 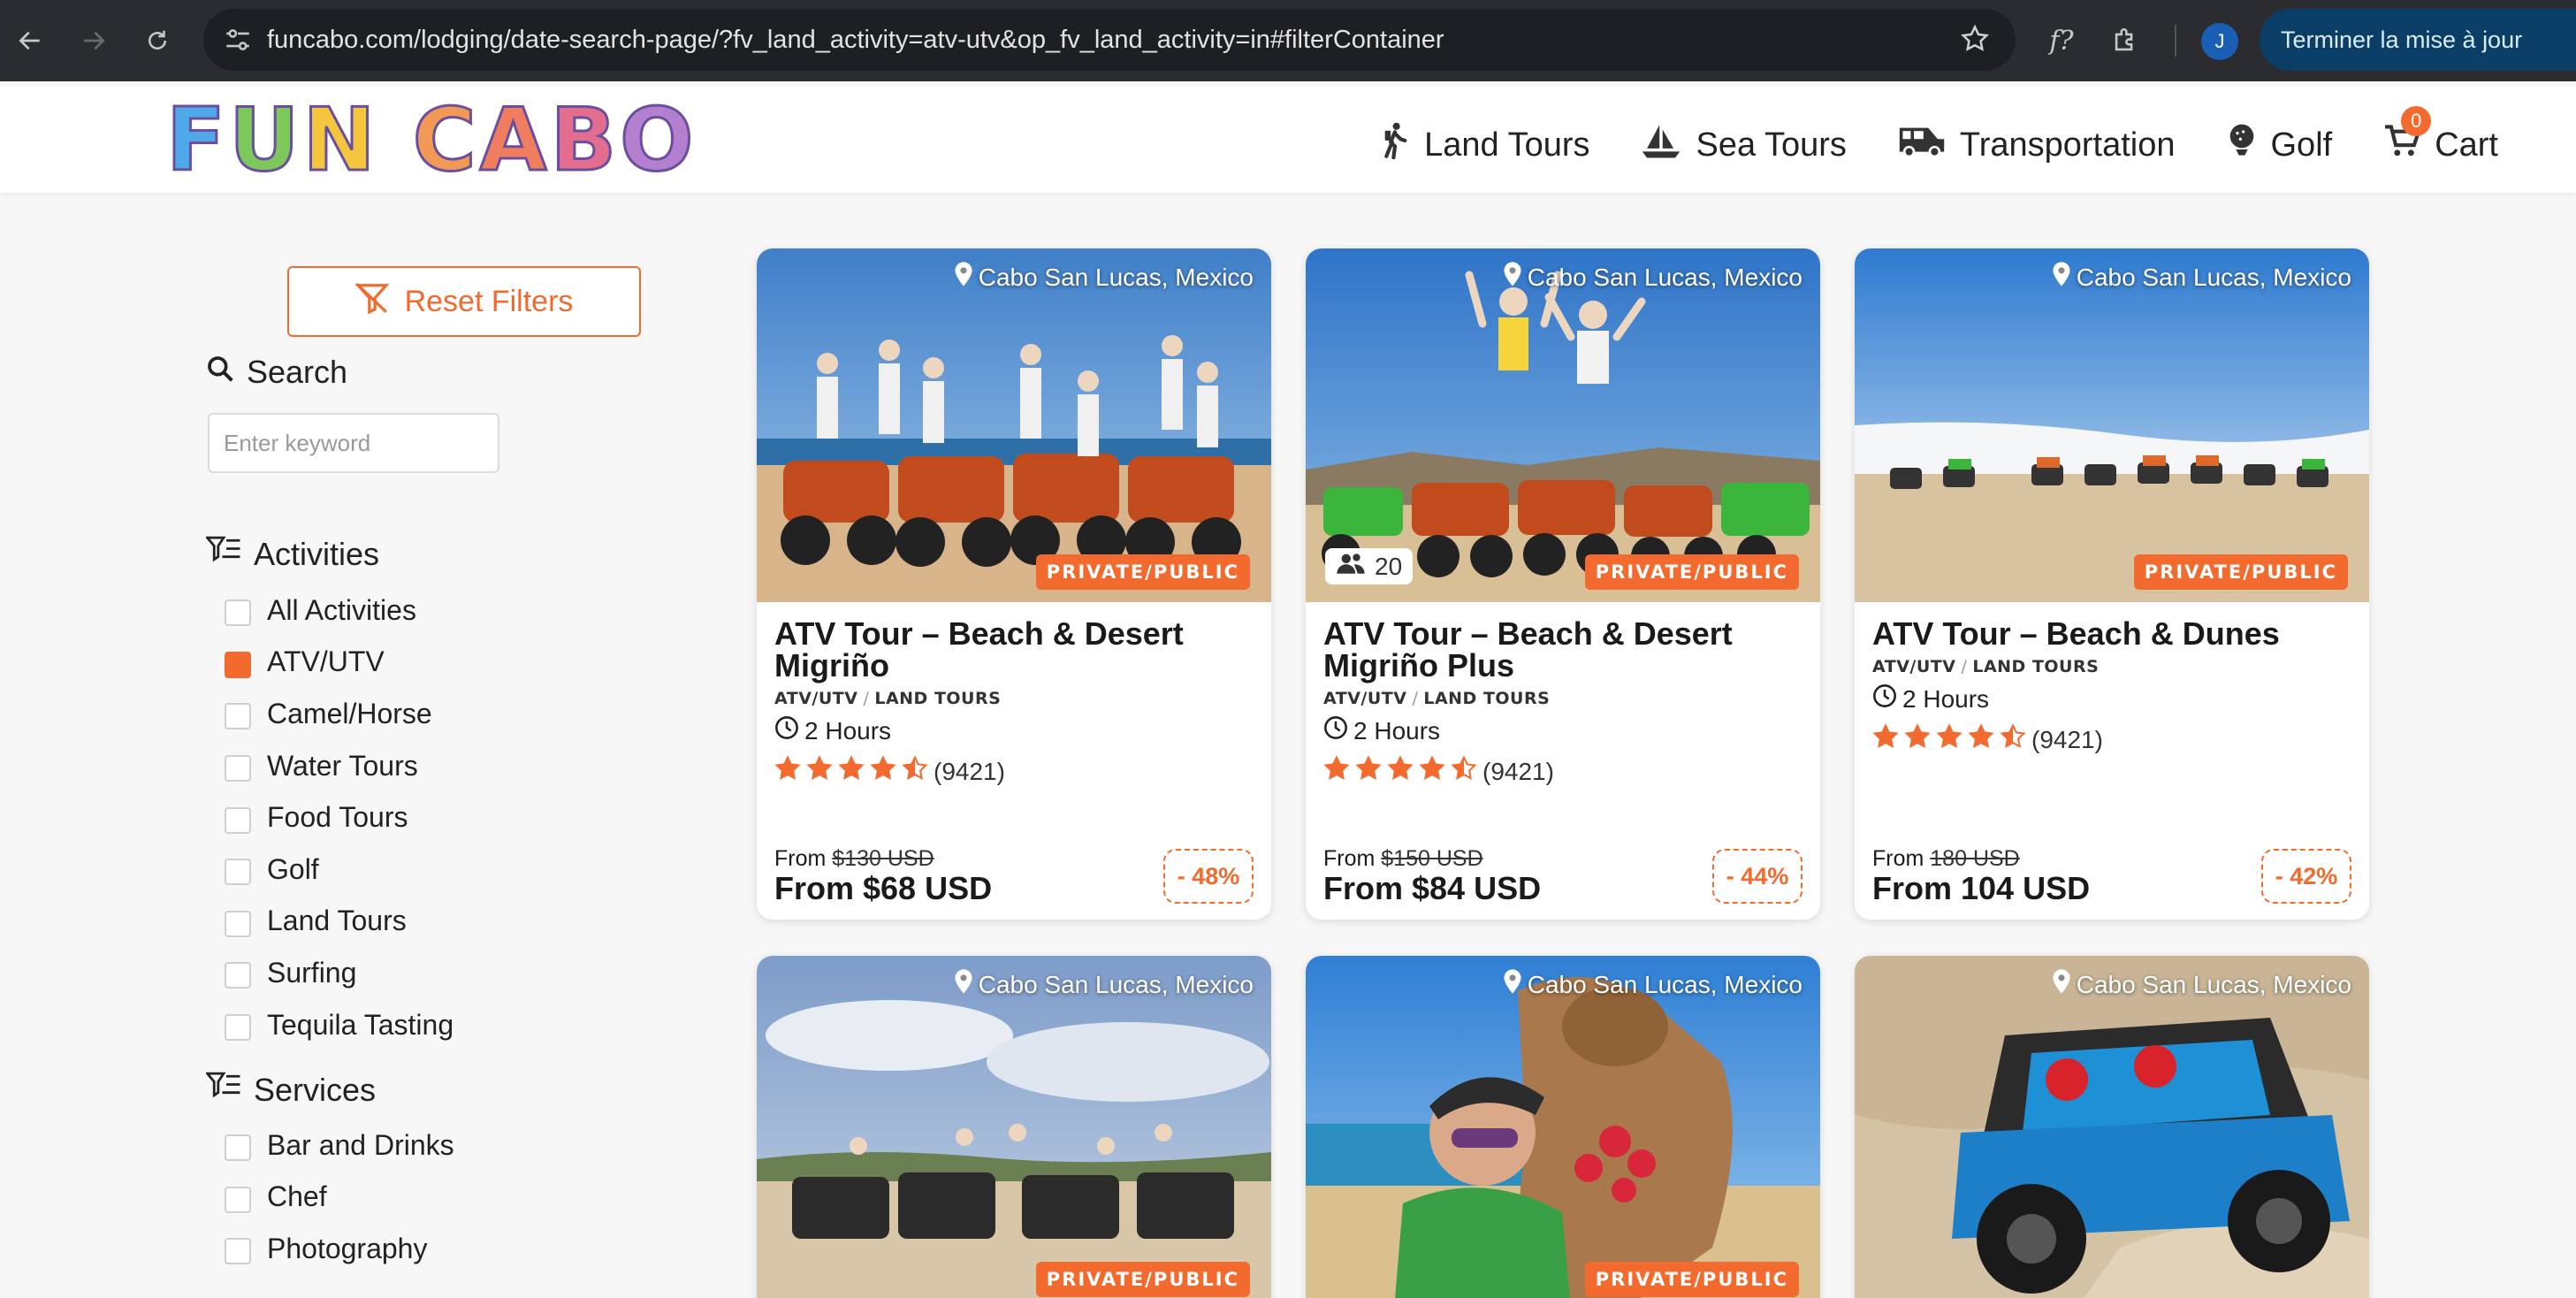 I want to click on checkbox-label: Food Tours, so click(x=337, y=817).